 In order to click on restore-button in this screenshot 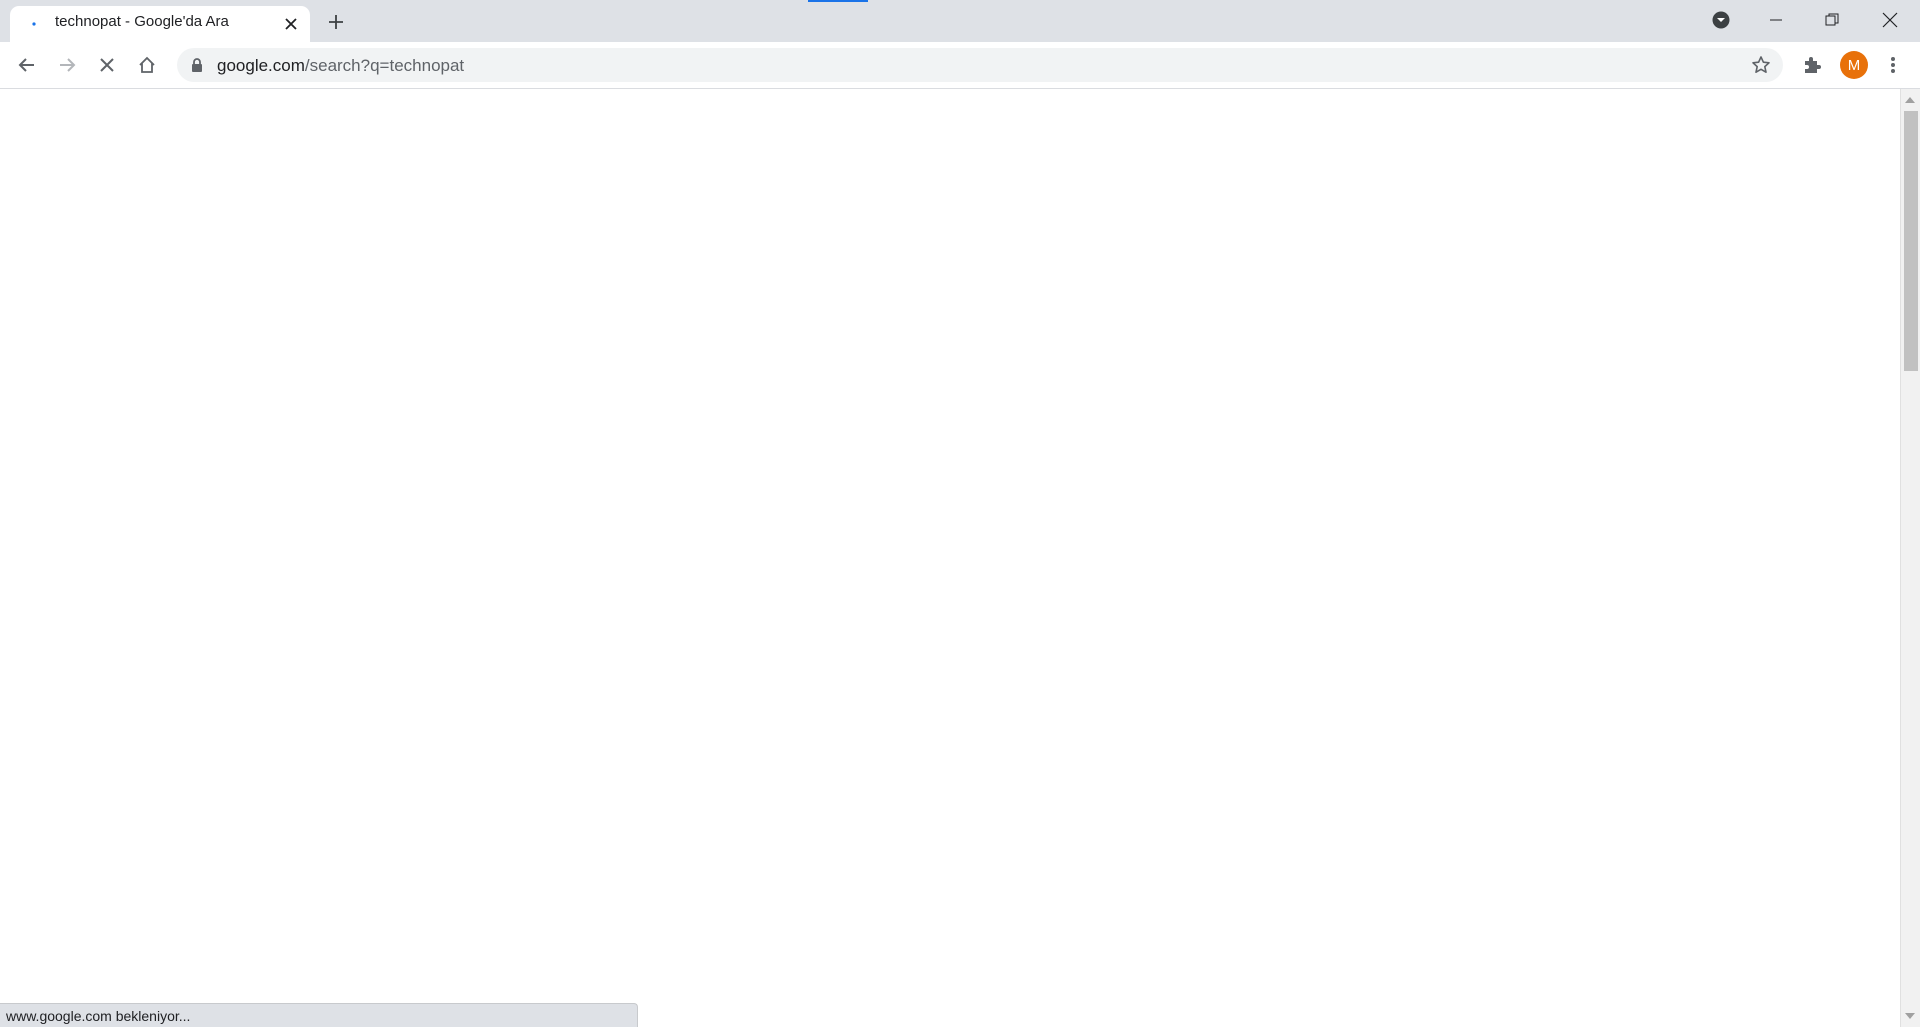, I will do `click(1832, 20)`.